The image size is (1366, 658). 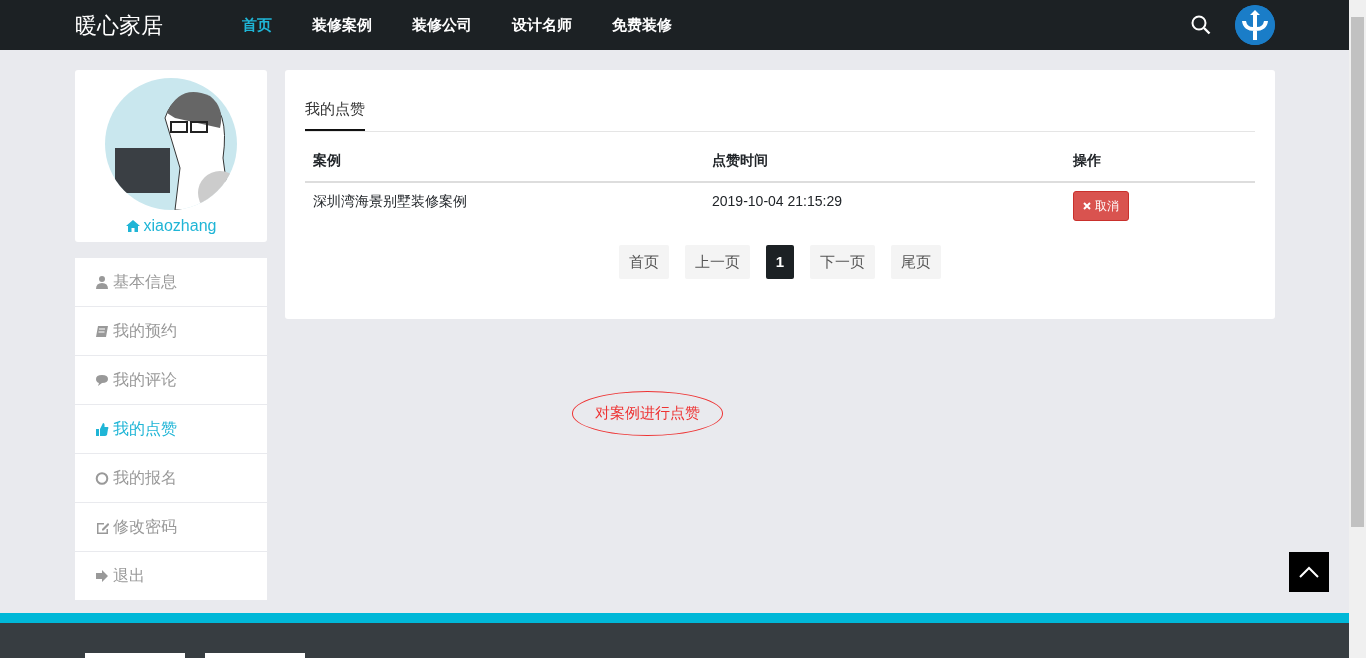 I want to click on page-link: 首页, so click(x=643, y=261).